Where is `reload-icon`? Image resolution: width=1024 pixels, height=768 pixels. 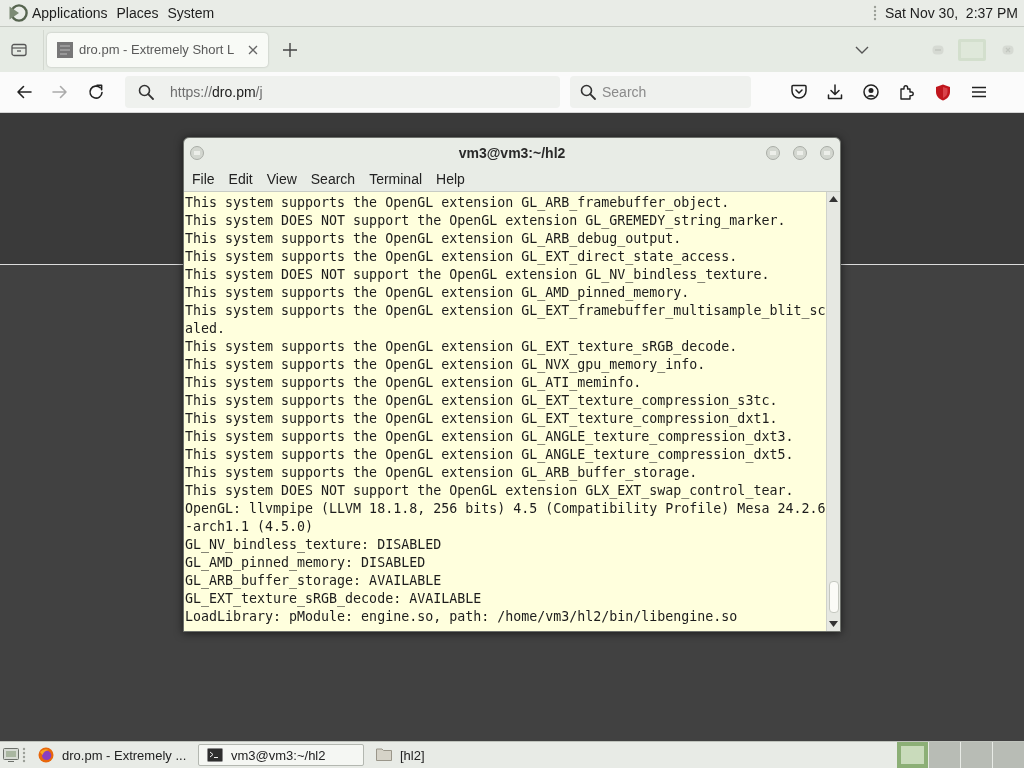
reload-icon is located at coordinates (96, 92).